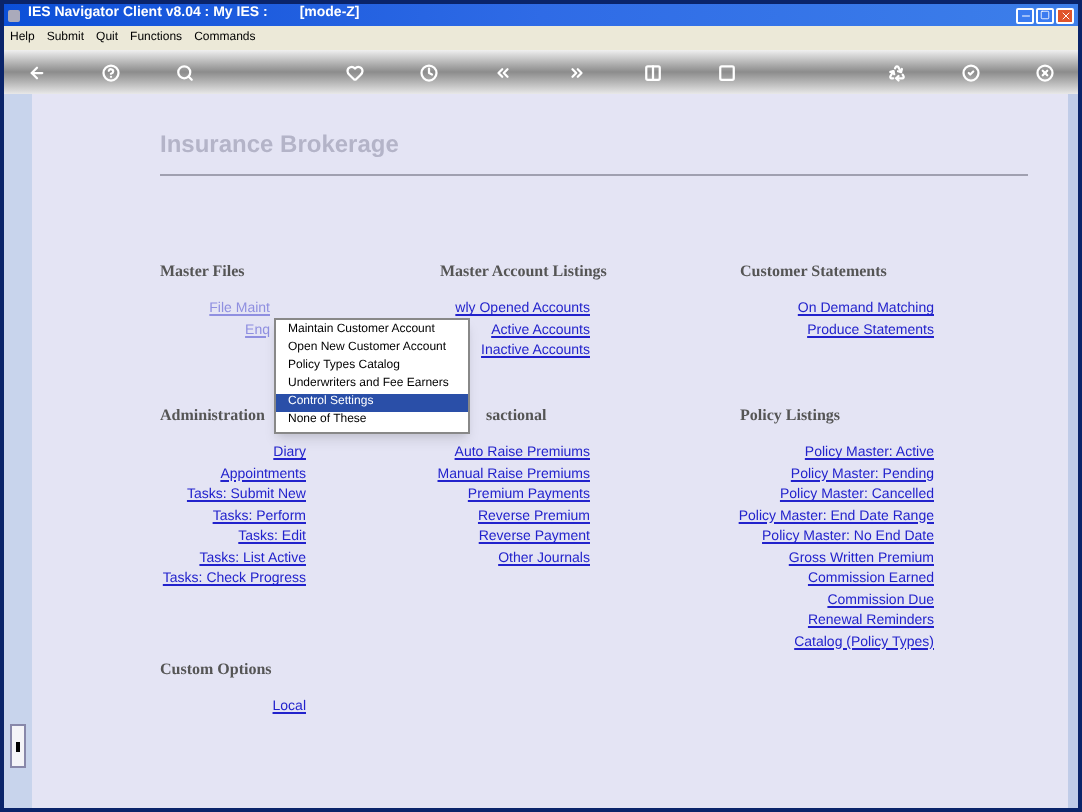  What do you see at coordinates (523, 272) in the screenshot?
I see `section-heading: Master Account Listings` at bounding box center [523, 272].